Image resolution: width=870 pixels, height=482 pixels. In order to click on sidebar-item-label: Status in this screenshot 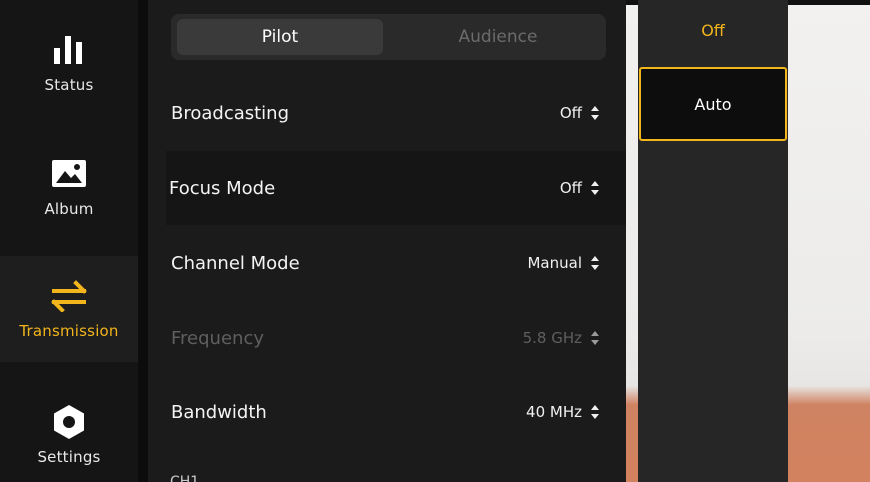, I will do `click(69, 85)`.